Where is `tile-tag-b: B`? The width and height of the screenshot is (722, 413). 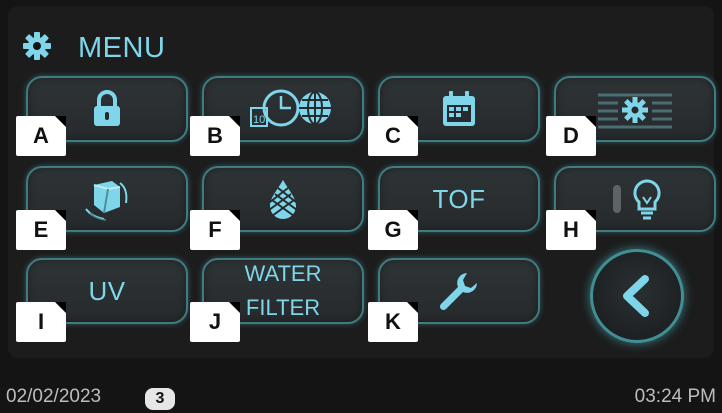
tile-tag-b: B is located at coordinates (215, 136).